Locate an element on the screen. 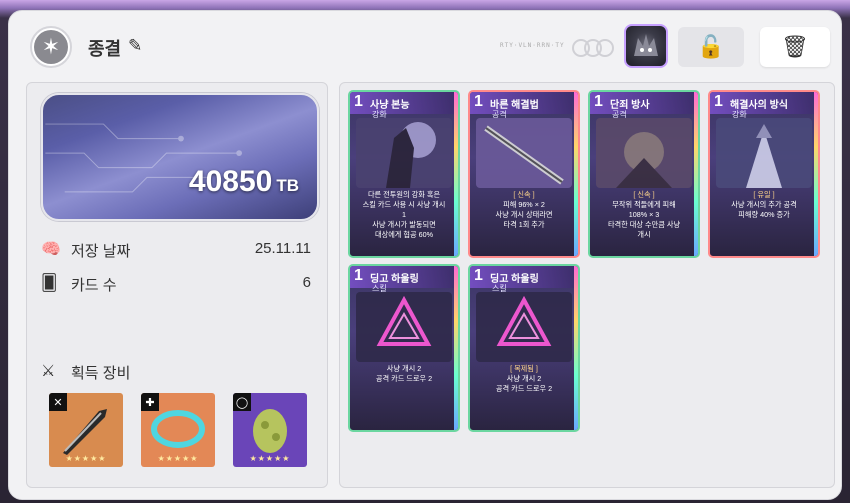  card-description: 사냥 개시 2 공격 카드 드로우 2 is located at coordinates (404, 373).